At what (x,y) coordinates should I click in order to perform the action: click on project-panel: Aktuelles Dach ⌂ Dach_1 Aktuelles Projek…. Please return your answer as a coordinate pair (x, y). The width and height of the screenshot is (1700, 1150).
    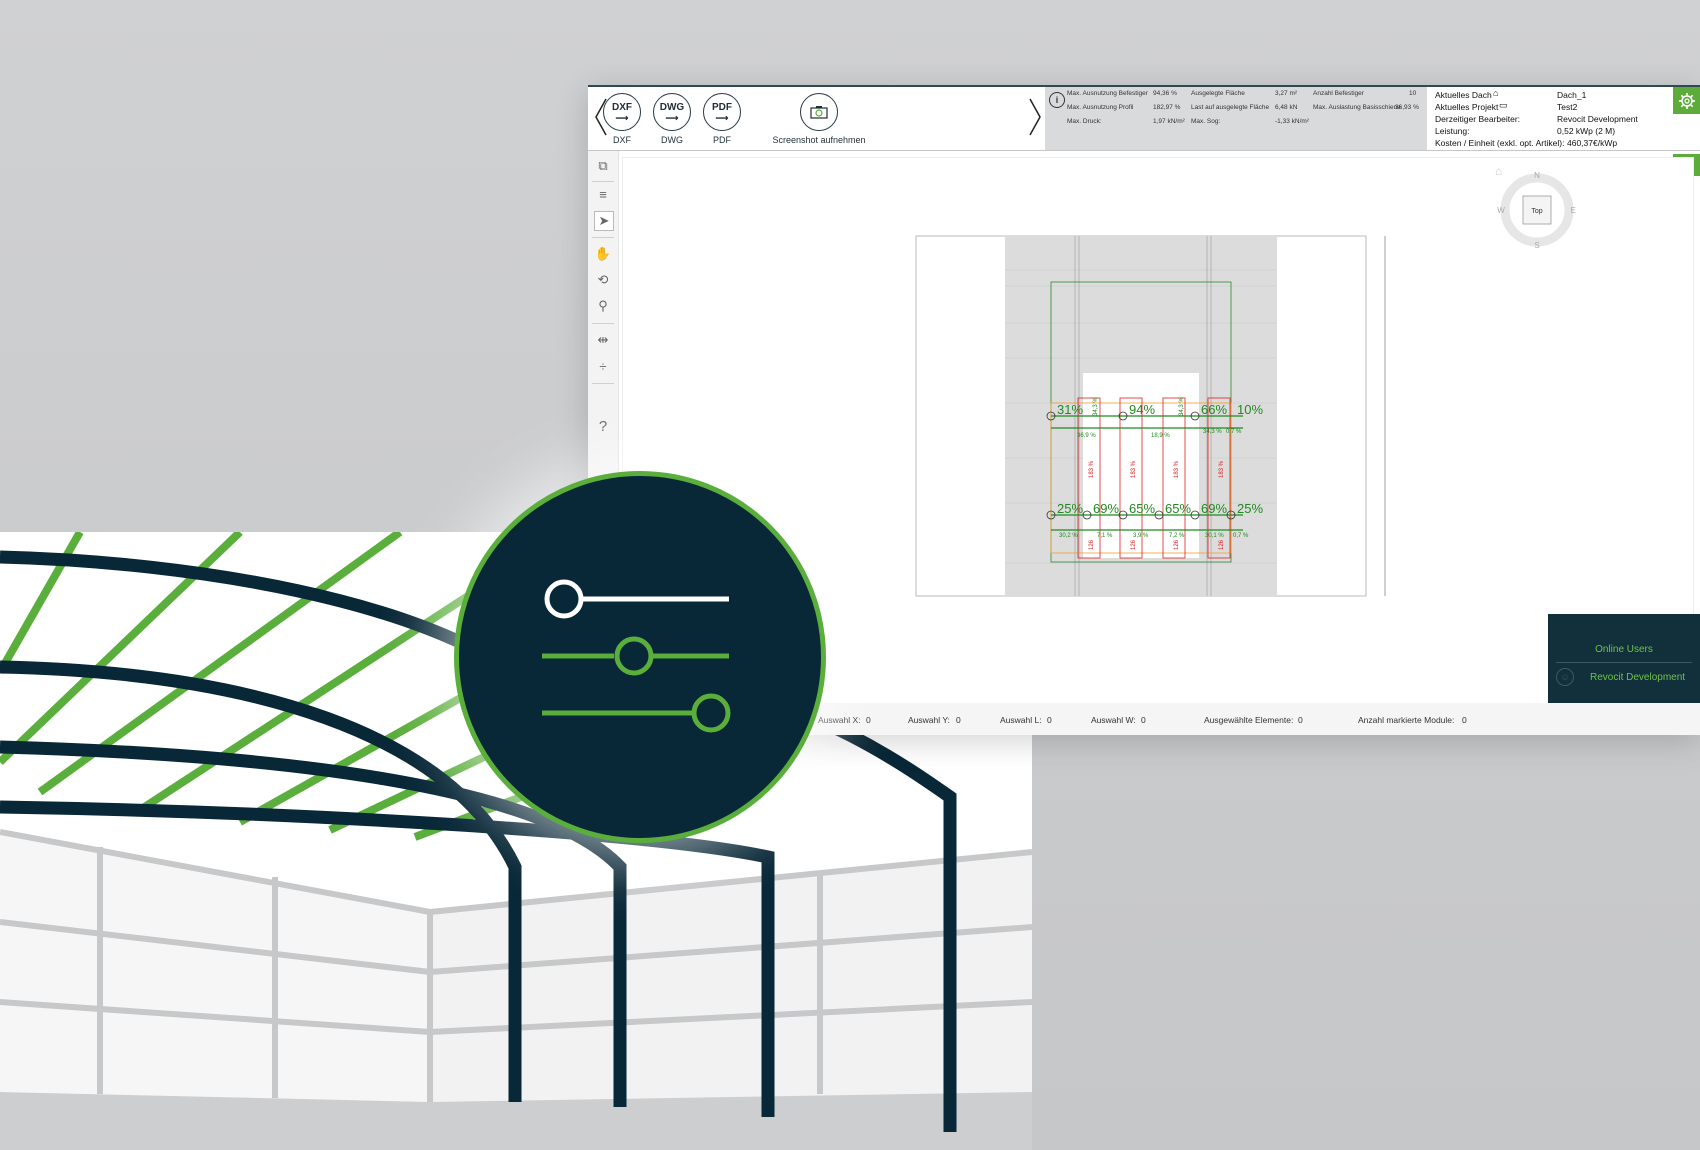
    Looking at the image, I should click on (1546, 118).